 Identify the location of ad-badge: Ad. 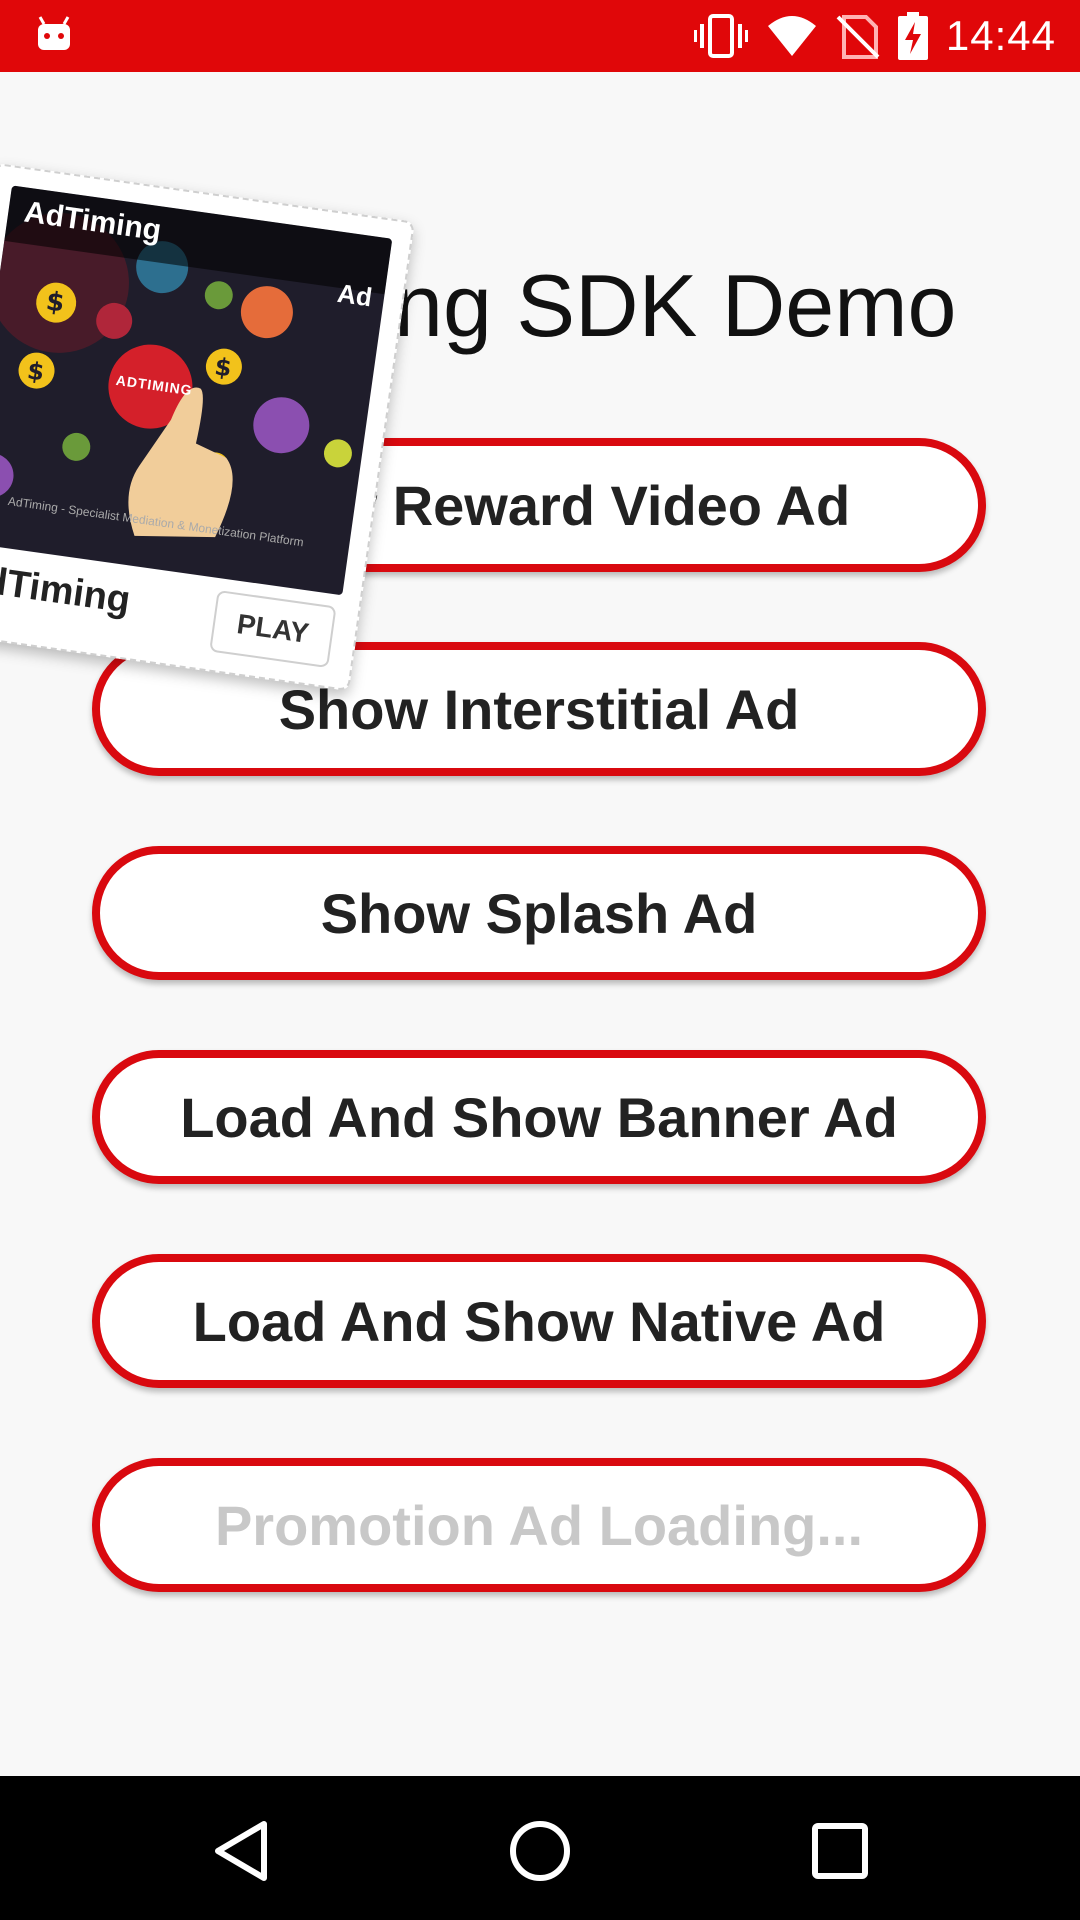
(355, 295).